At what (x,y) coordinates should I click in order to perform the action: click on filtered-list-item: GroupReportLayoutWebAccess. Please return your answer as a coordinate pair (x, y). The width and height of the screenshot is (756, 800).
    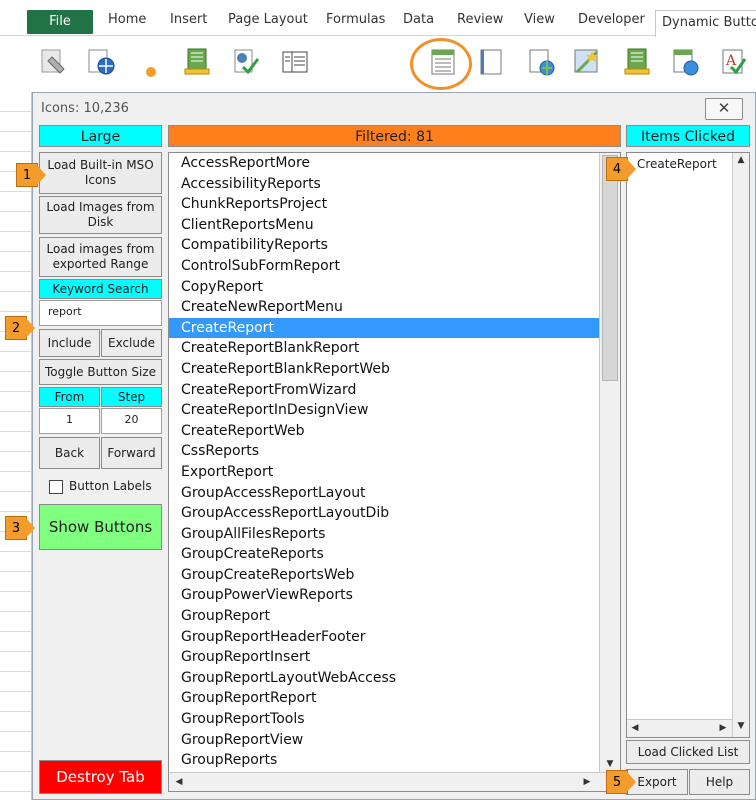
    Looking at the image, I should click on (384, 678).